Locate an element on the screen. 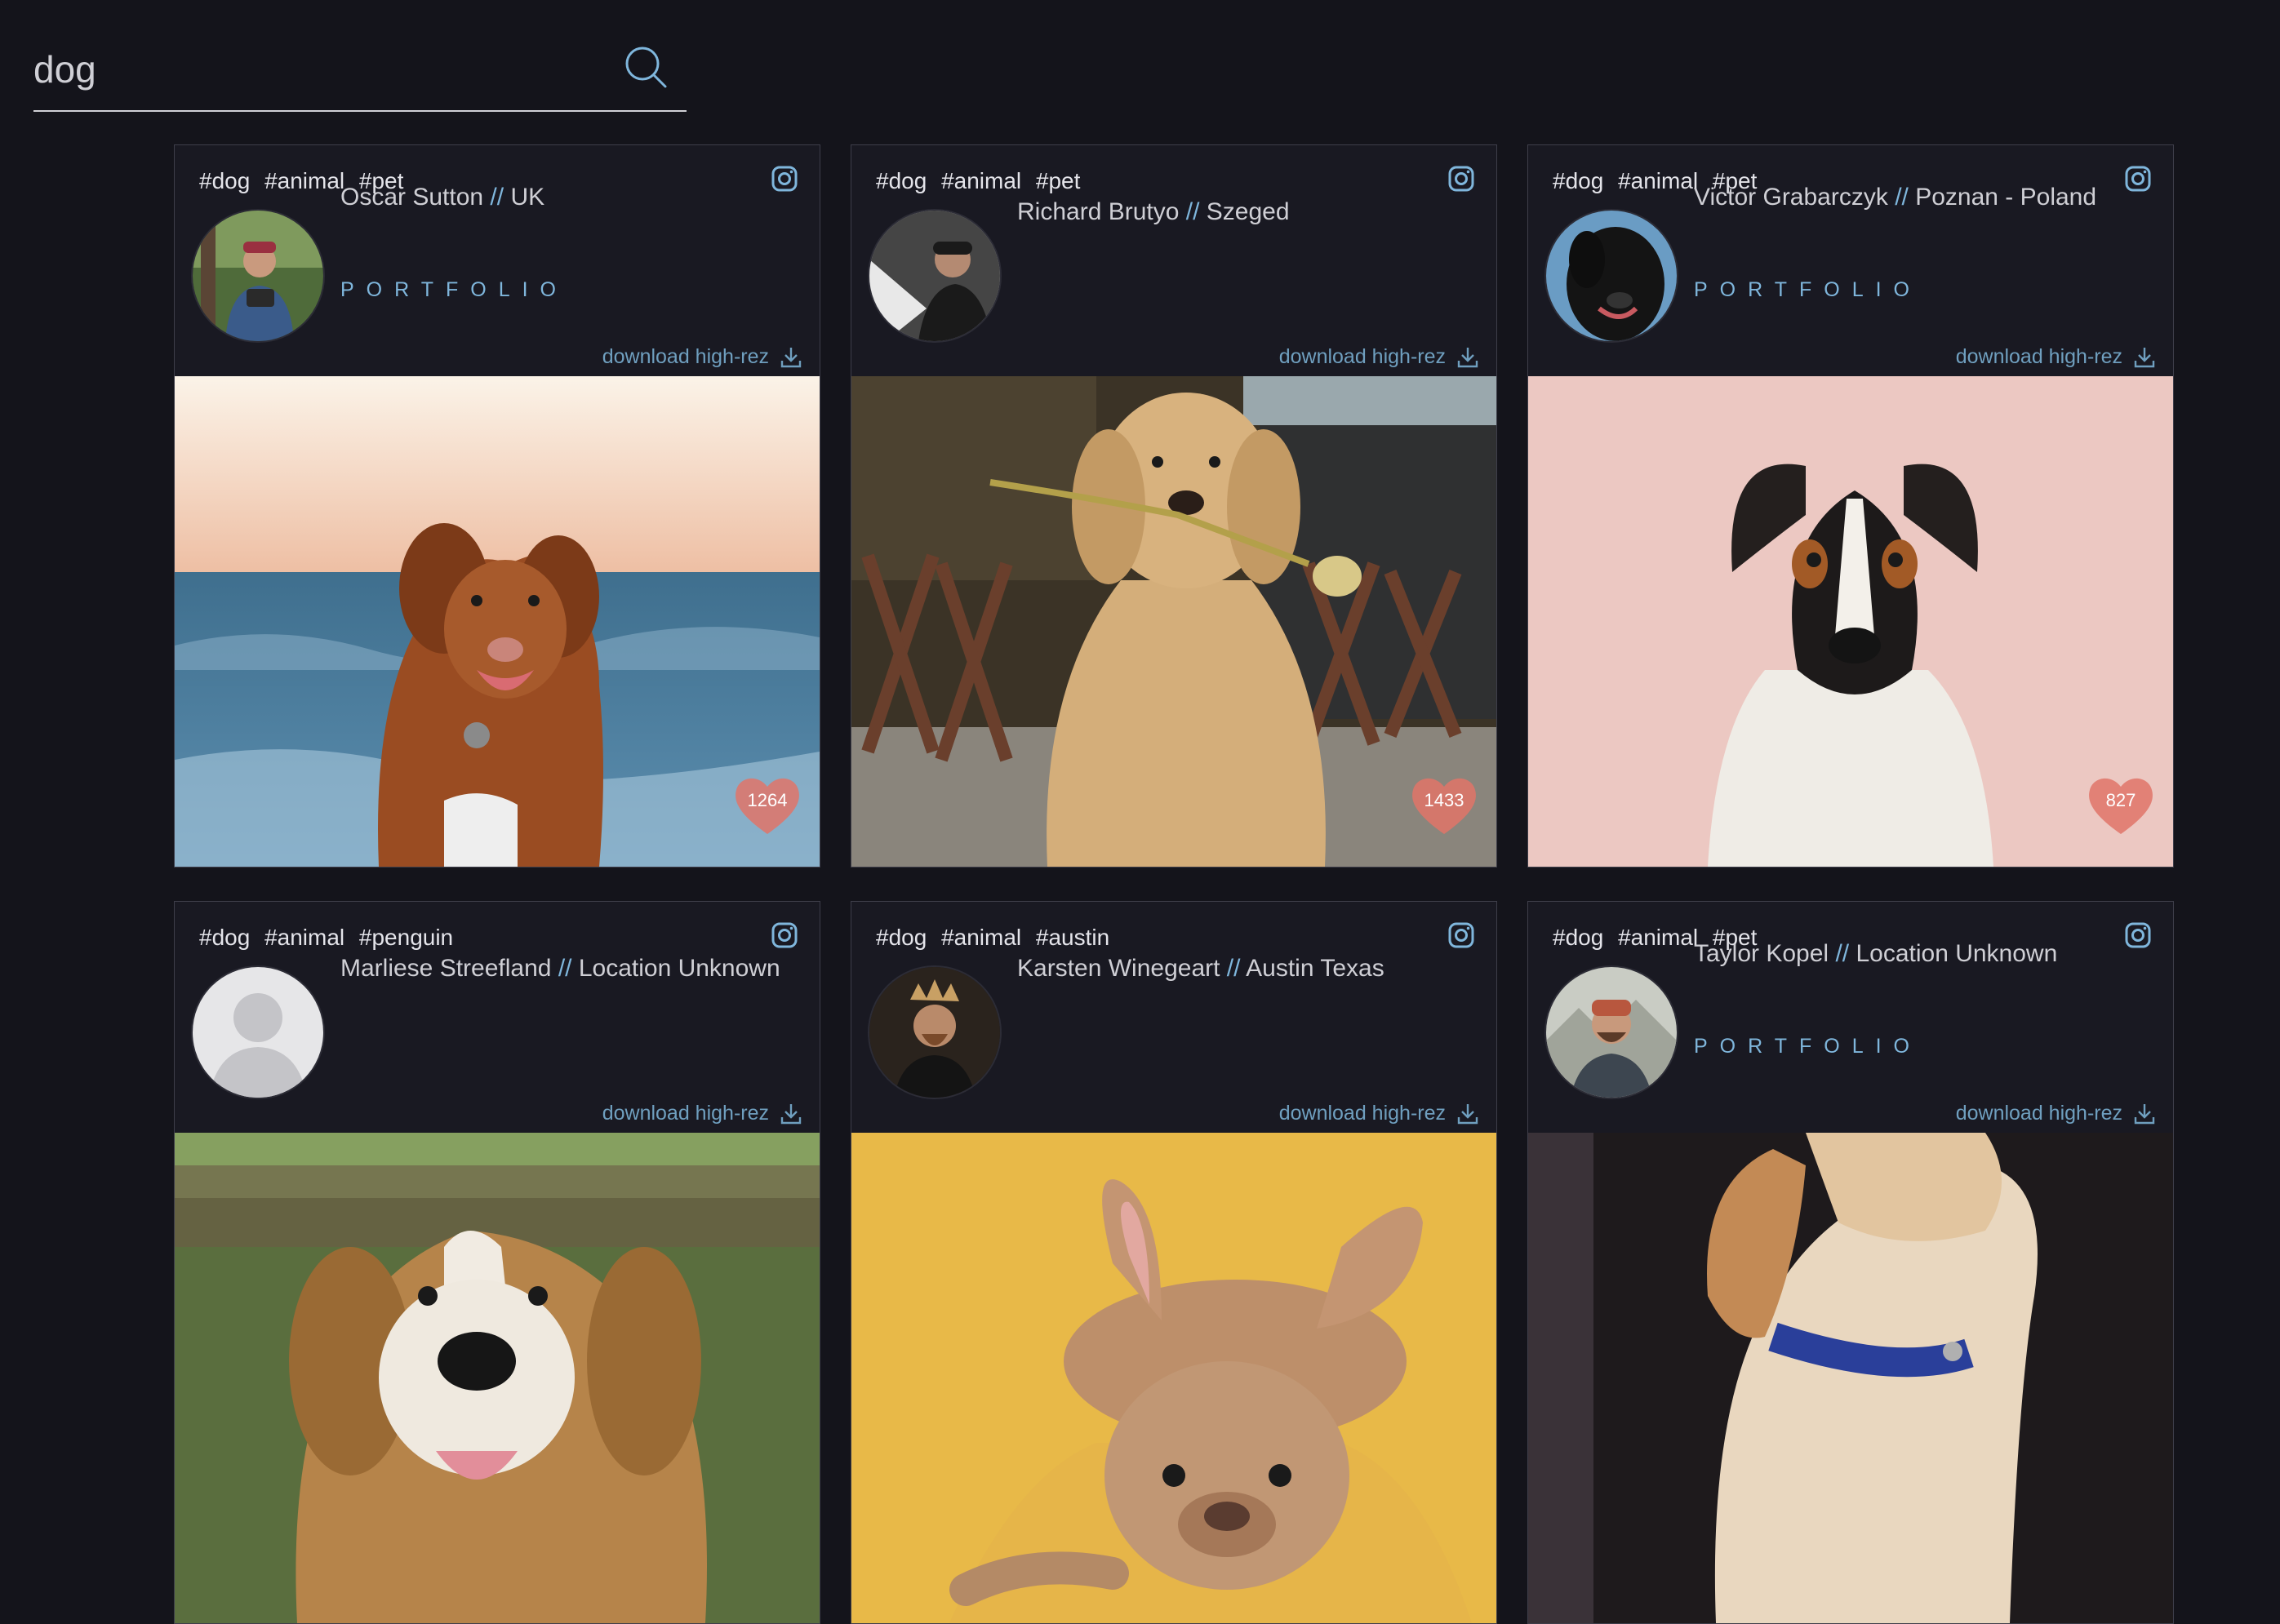 The width and height of the screenshot is (2280, 1624). author-name: Victor Grabarczyk is located at coordinates (1791, 197).